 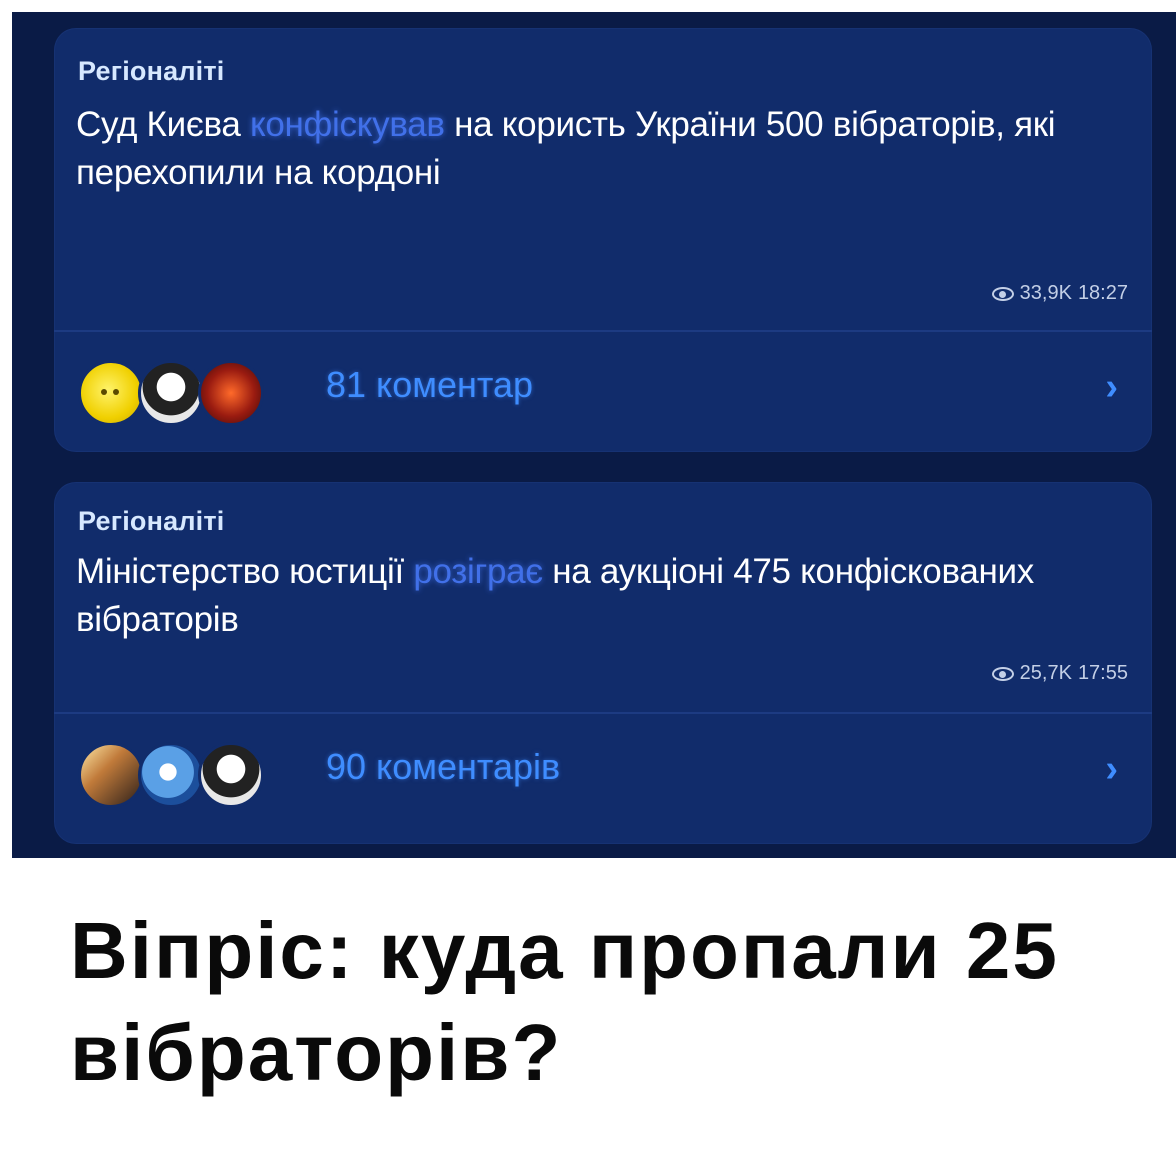 What do you see at coordinates (478, 571) in the screenshot?
I see `spoiler-text: розіграє` at bounding box center [478, 571].